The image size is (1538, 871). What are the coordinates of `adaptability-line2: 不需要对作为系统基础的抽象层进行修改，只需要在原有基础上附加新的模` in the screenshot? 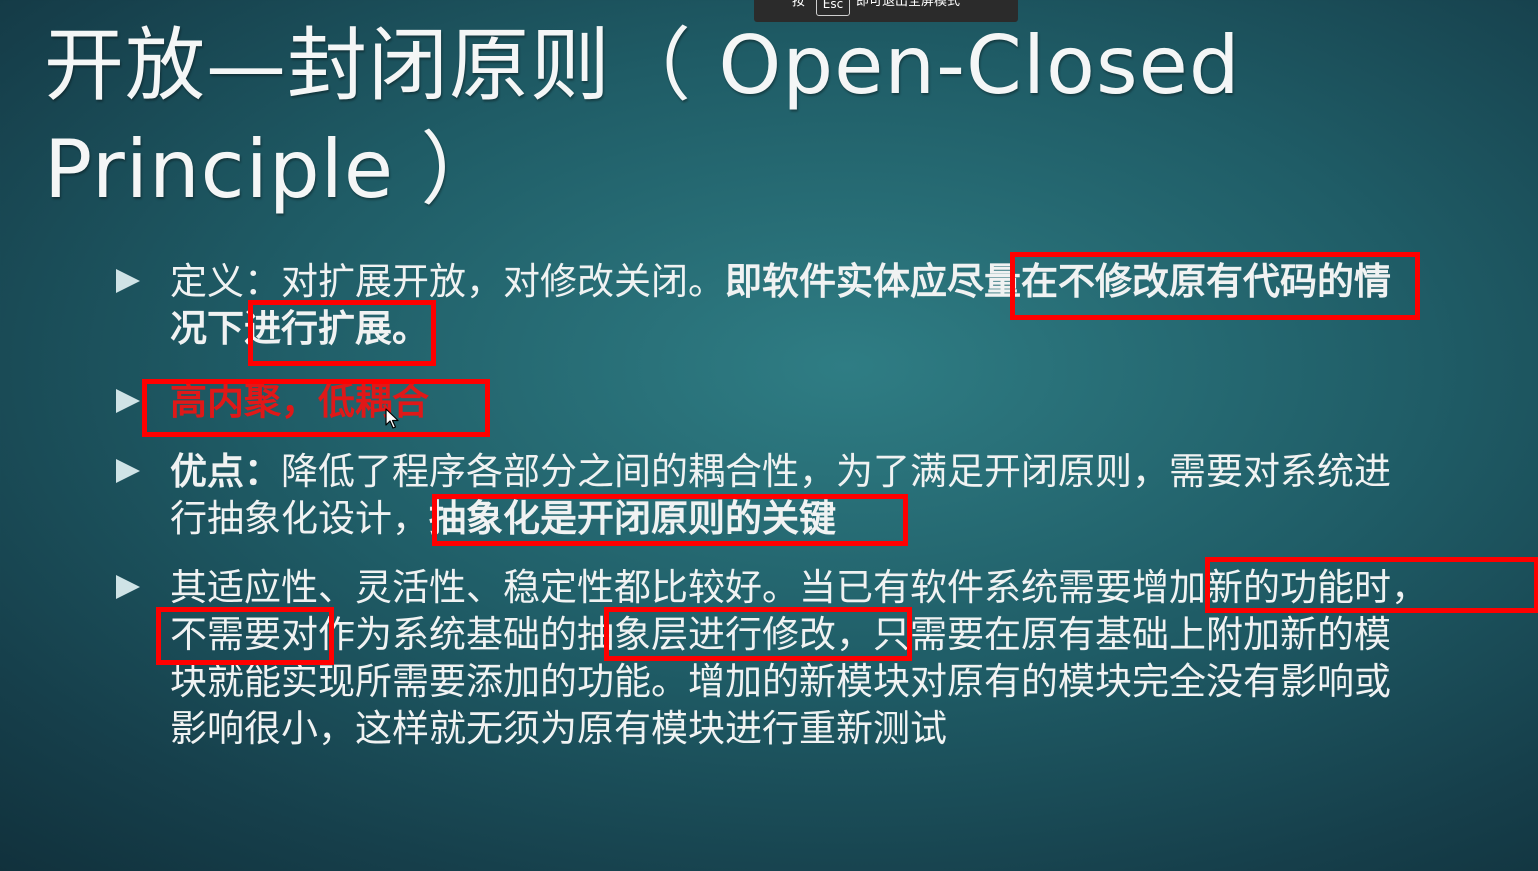 It's located at (780, 634).